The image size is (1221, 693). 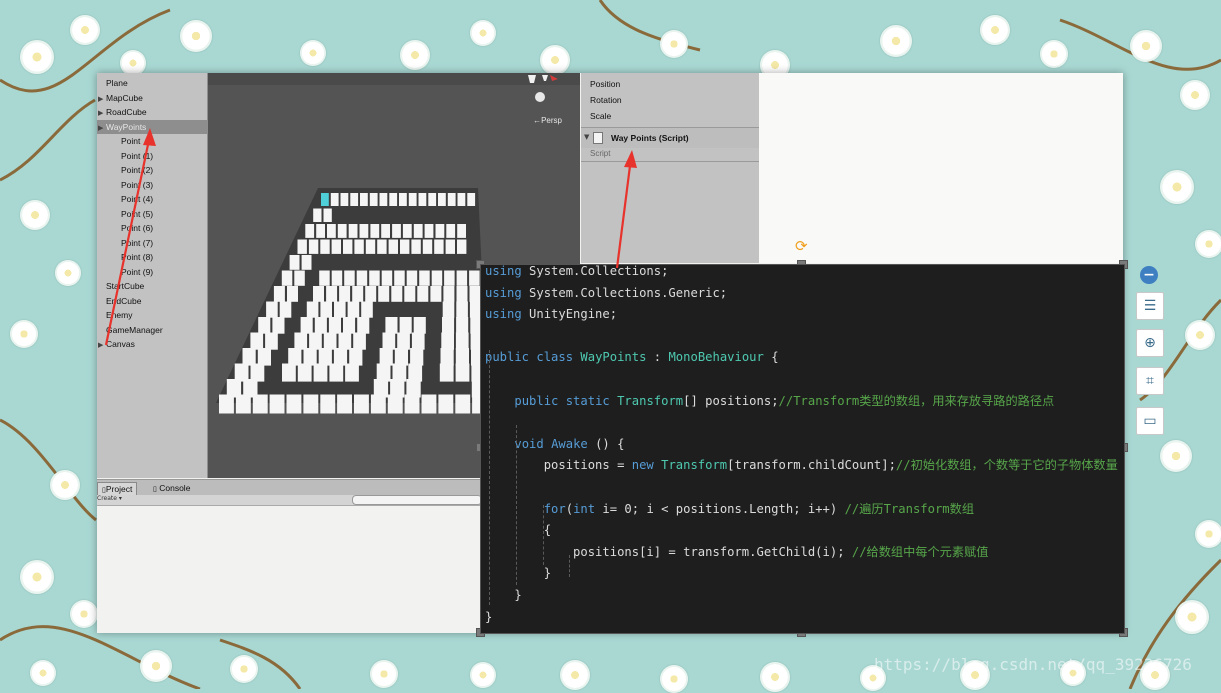 I want to click on collapse-triangle-icon: ▼, so click(x=586, y=137).